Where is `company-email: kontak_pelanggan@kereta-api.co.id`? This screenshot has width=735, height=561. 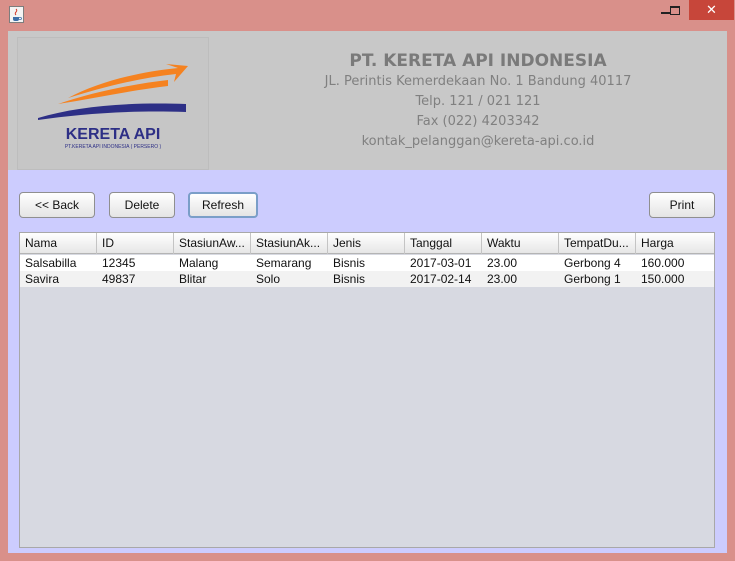 company-email: kontak_pelanggan@kereta-api.co.id is located at coordinates (478, 141).